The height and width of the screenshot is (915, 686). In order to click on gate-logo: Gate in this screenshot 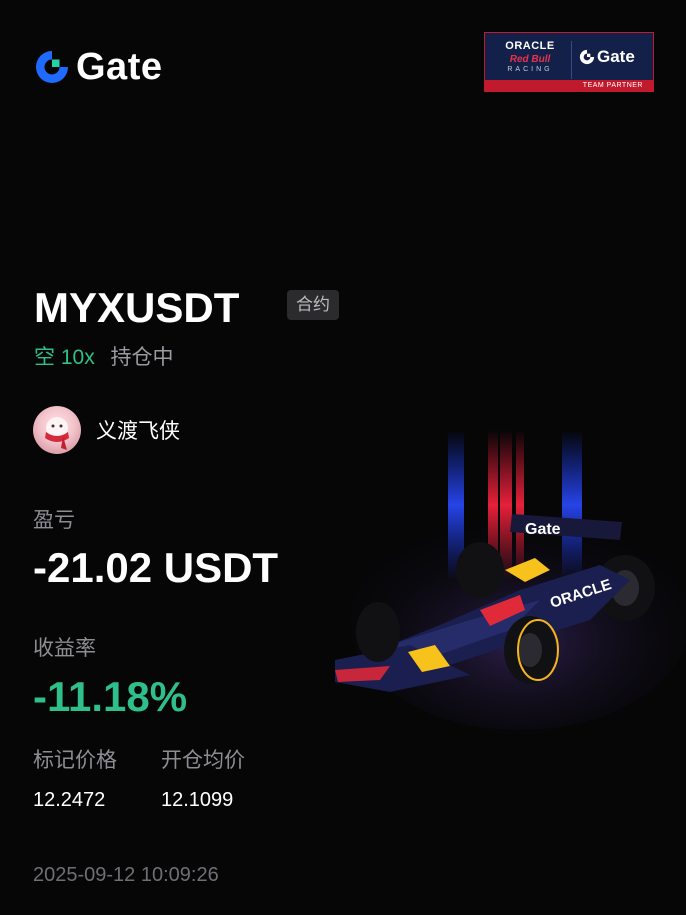, I will do `click(98, 67)`.